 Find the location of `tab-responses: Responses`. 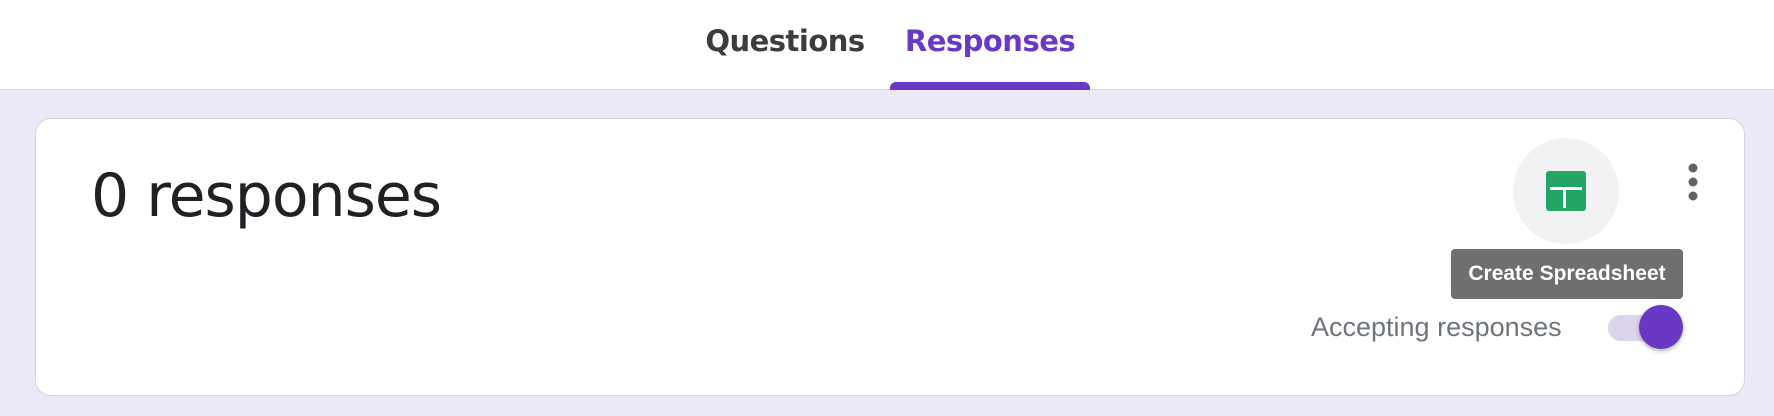

tab-responses: Responses is located at coordinates (990, 44).